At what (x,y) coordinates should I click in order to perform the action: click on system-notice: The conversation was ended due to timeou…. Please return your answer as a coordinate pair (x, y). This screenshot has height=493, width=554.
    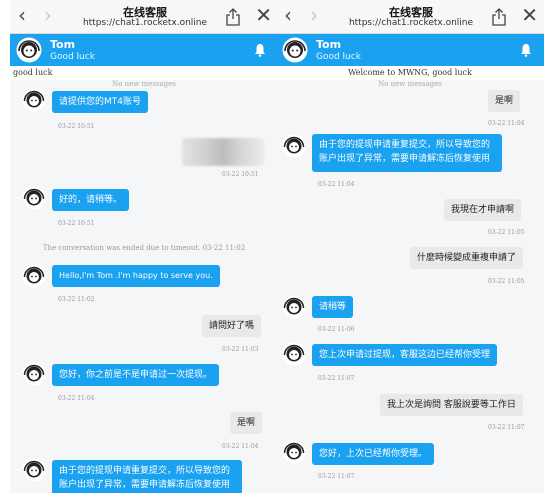
    Looking at the image, I should click on (144, 248).